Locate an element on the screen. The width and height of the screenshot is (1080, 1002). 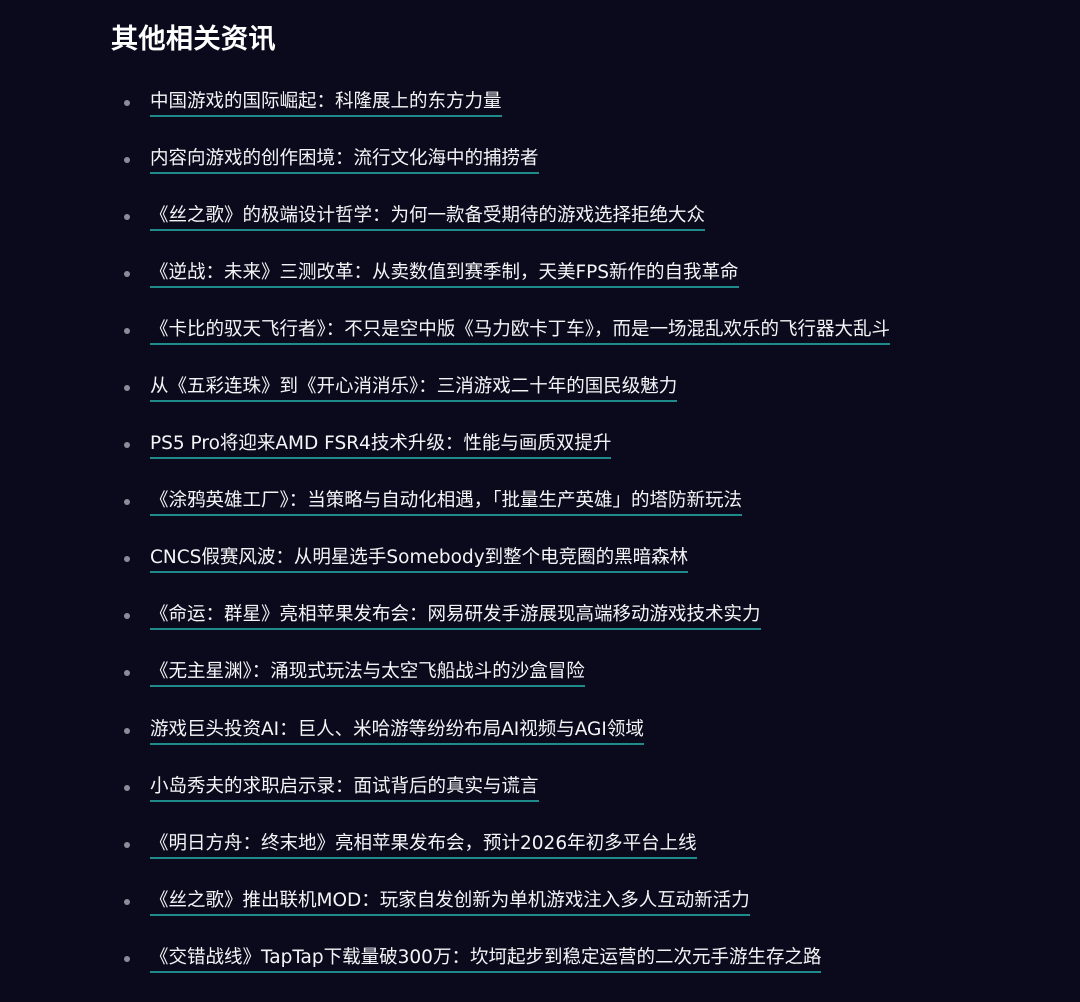
list-item: 《丝之歌》的极端设计哲学：为何一款备受期待的游戏选择拒绝大众 is located at coordinates (581, 216).